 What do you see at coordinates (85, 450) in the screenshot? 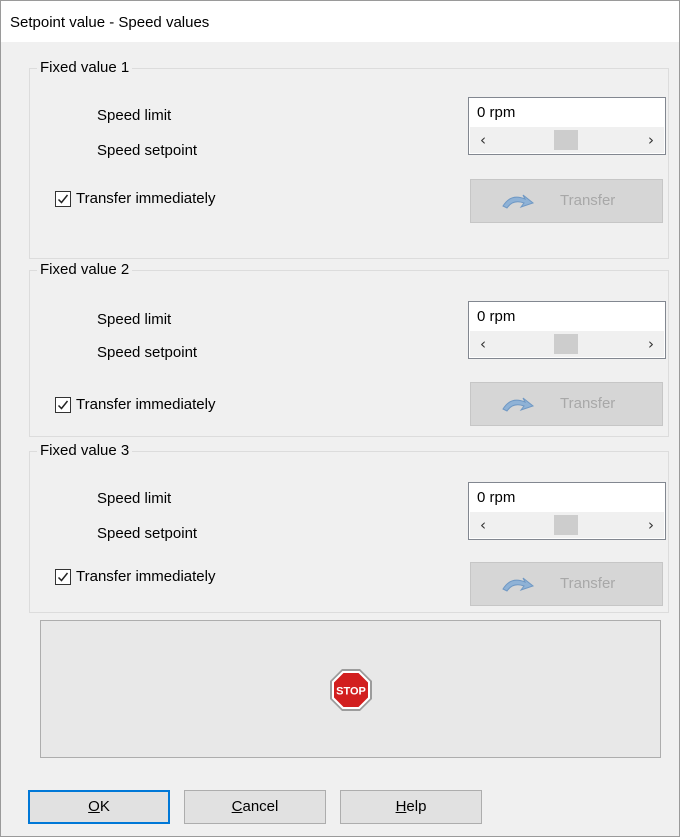
I see `group-legend: Fixed value 3` at bounding box center [85, 450].